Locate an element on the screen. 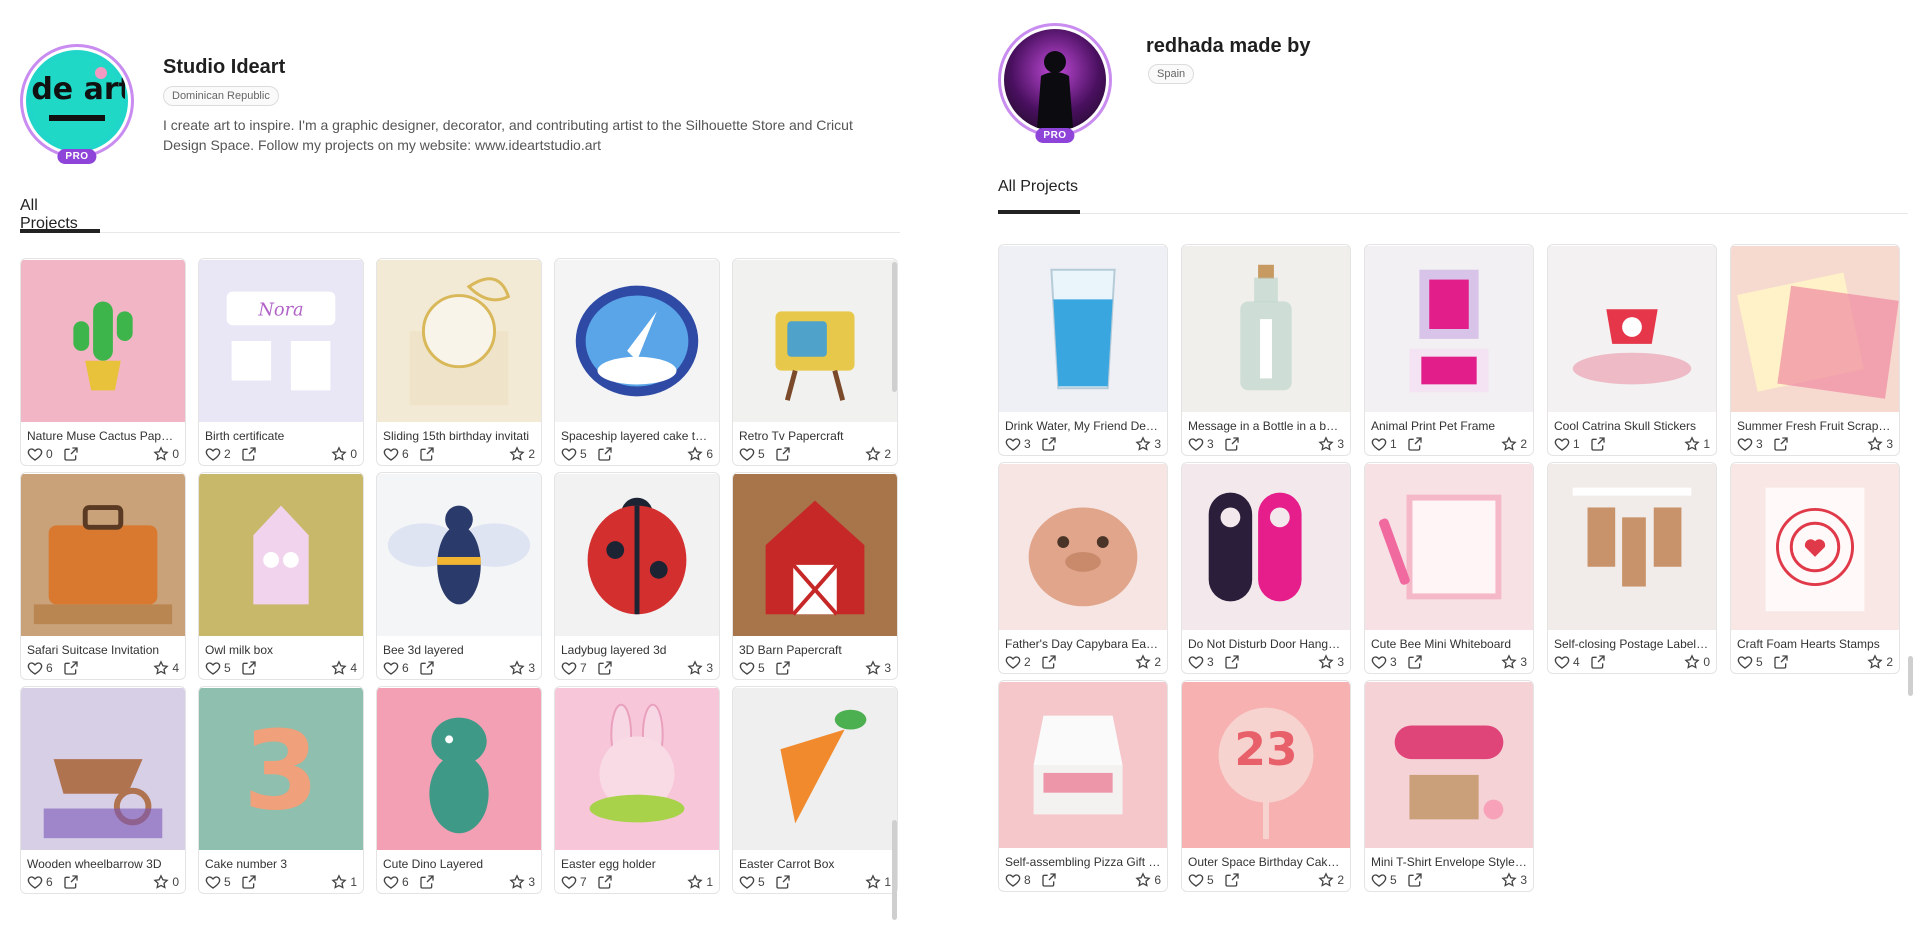 Image resolution: width=1920 pixels, height=932 pixels. like-button: 1 is located at coordinates (1567, 444).